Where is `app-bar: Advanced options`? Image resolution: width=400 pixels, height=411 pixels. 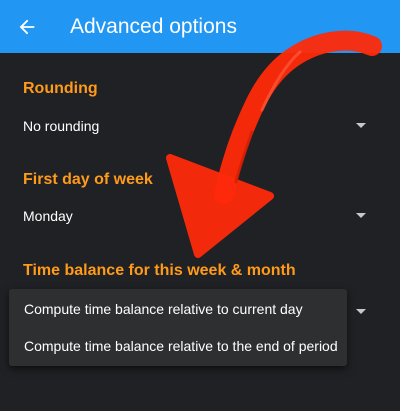 app-bar: Advanced options is located at coordinates (200, 26).